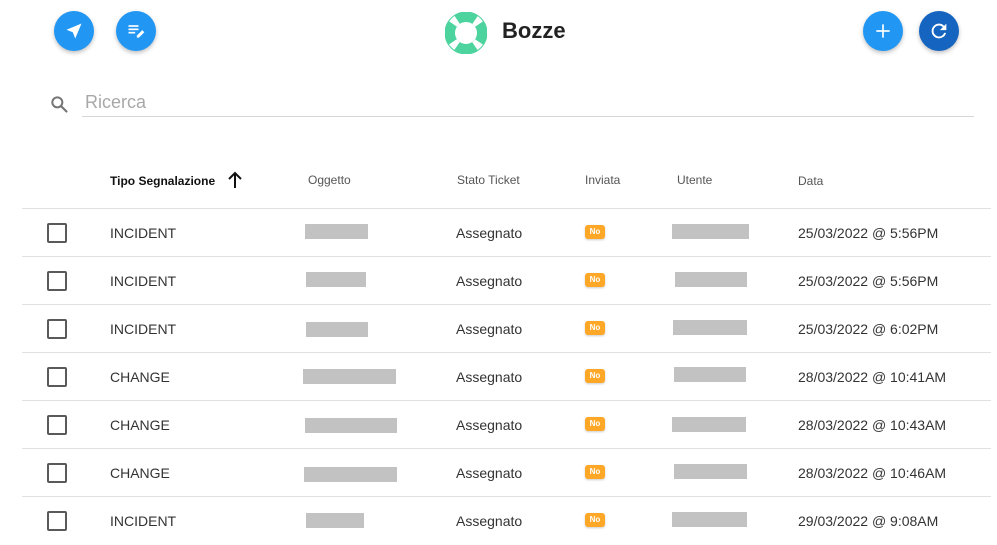 Image resolution: width=997 pixels, height=545 pixels. I want to click on column-header-tipo-segnalazione: Tipo Segnalazione, so click(162, 181).